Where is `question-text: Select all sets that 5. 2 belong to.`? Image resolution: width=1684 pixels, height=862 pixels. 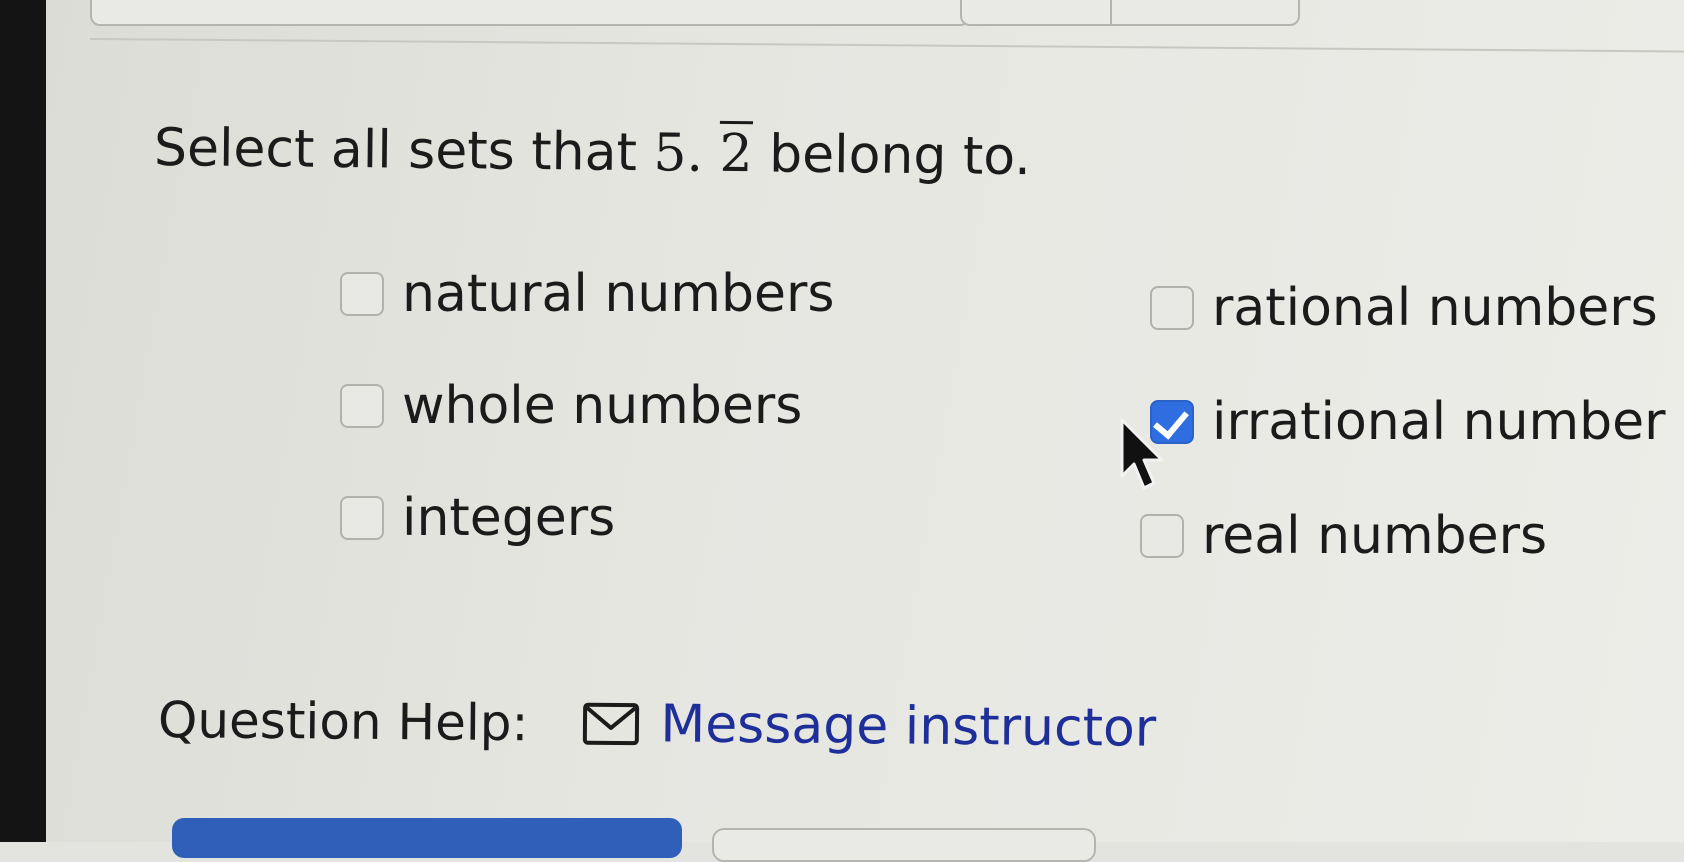
question-text: Select all sets that 5. 2 belong to. is located at coordinates (592, 152).